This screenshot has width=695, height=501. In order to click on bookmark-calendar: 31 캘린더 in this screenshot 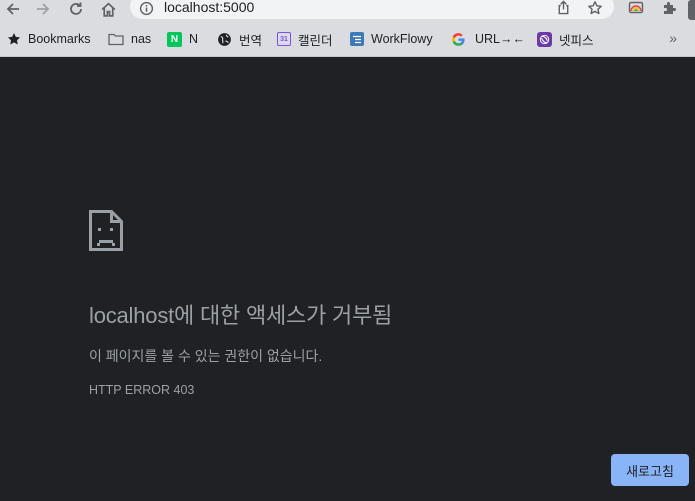, I will do `click(305, 39)`.